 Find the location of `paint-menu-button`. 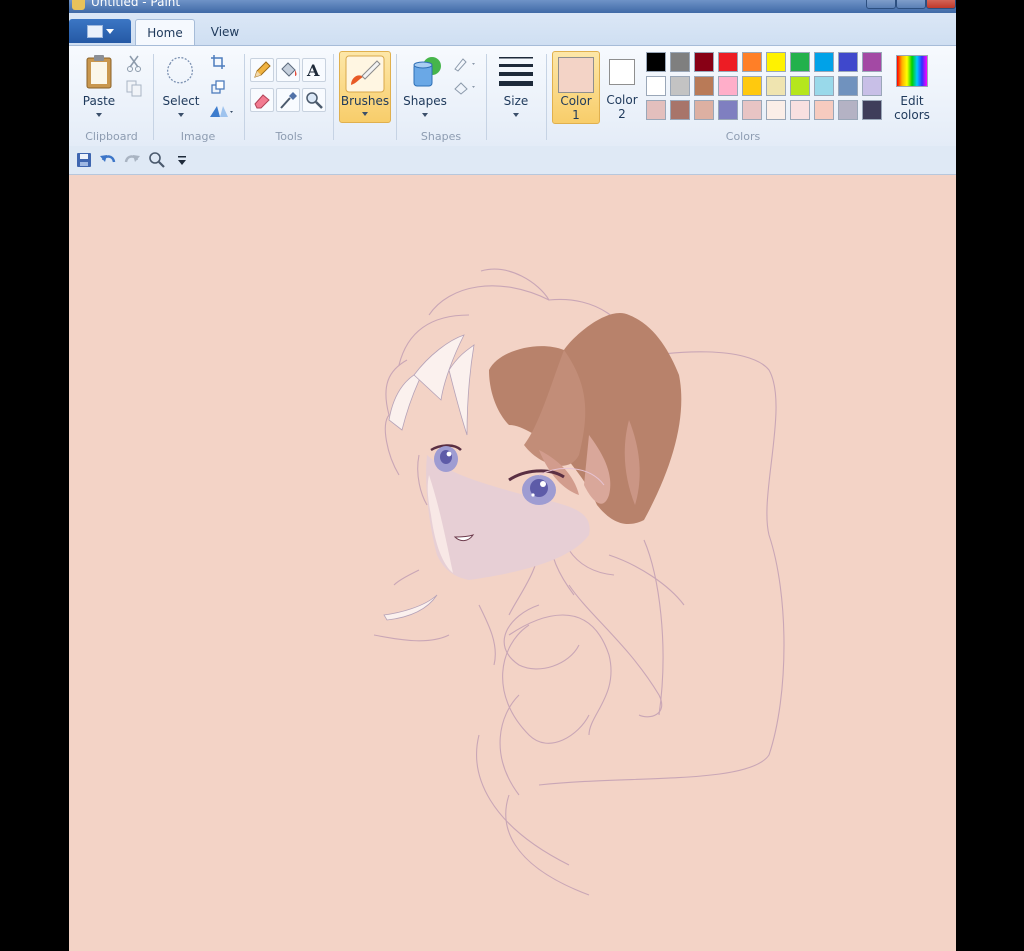

paint-menu-button is located at coordinates (100, 31).